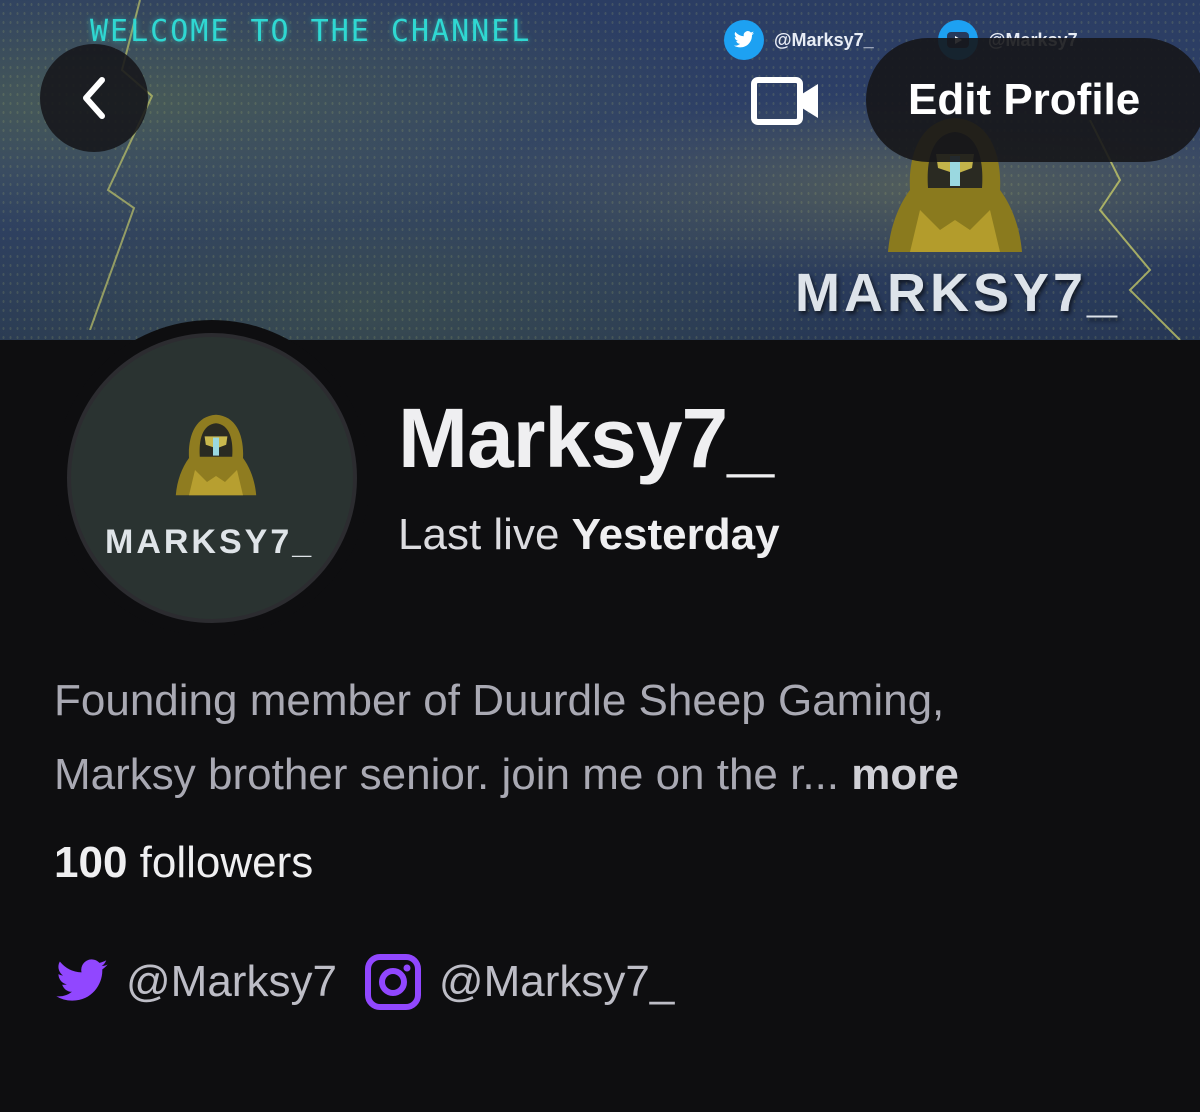  What do you see at coordinates (1033, 100) in the screenshot?
I see `edit-profile-button: Edit Profile` at bounding box center [1033, 100].